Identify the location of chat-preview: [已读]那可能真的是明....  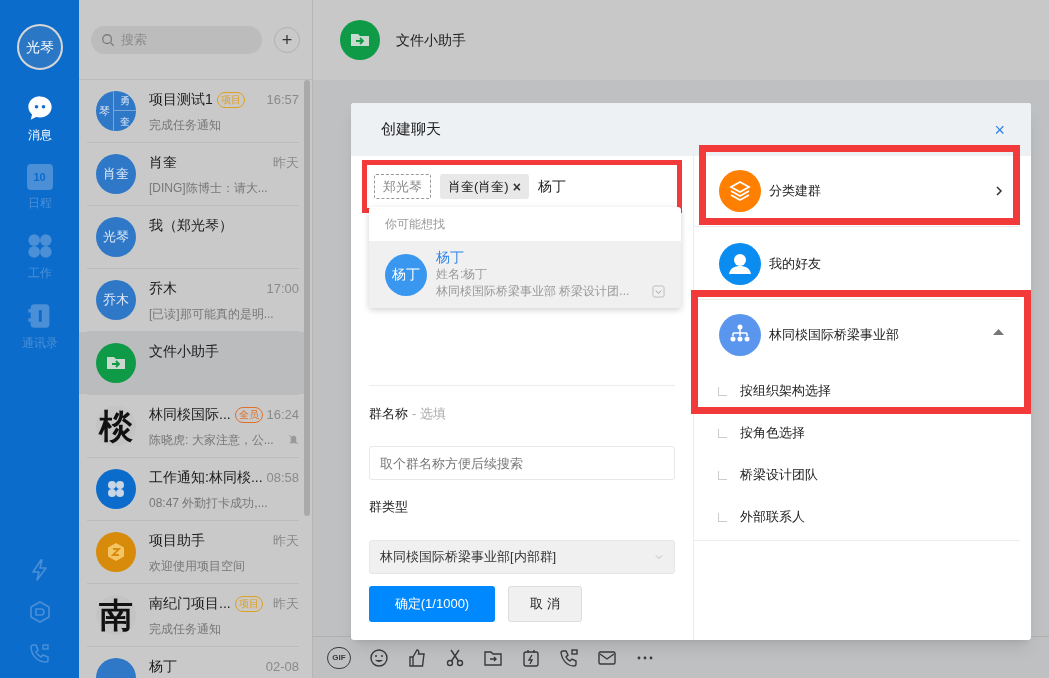
(211, 314).